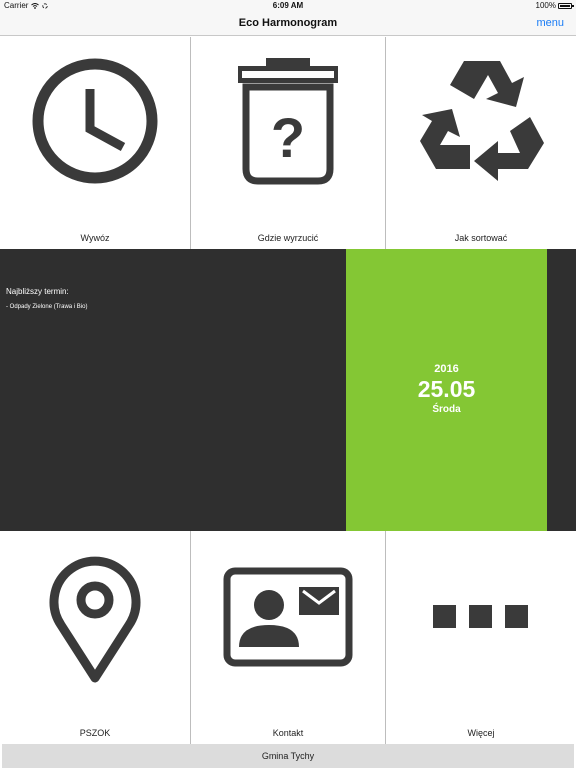 The height and width of the screenshot is (768, 576). I want to click on tile-wywoz: Wywóz, so click(95, 143).